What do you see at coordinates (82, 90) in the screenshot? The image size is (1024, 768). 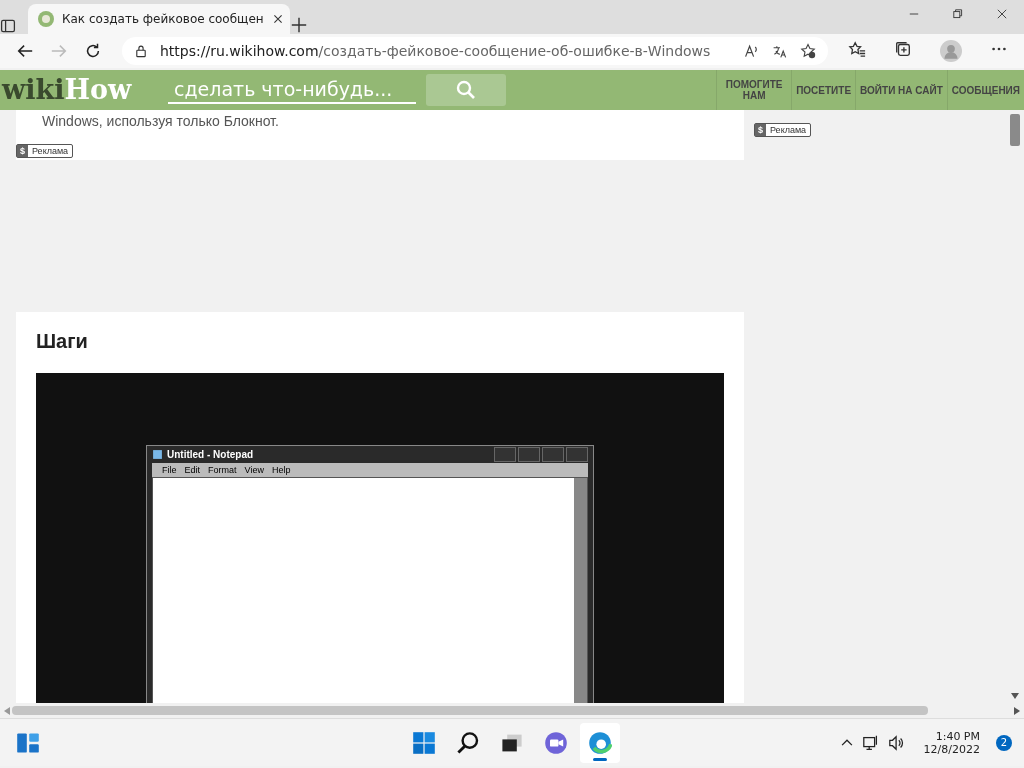 I see `wikihow-logo: wikiHow` at bounding box center [82, 90].